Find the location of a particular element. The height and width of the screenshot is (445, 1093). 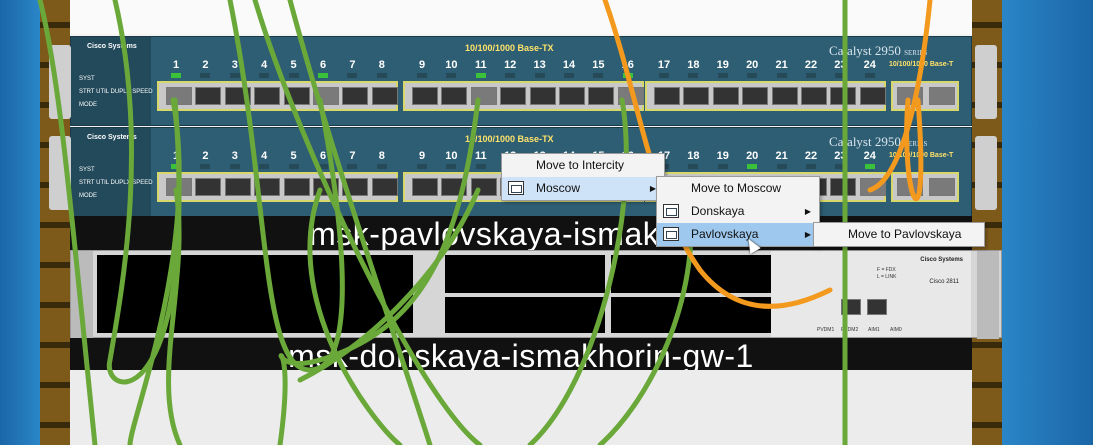

menu-item-move-to-pavlovskaya: Move to Pavlovskaya is located at coordinates (899, 234).